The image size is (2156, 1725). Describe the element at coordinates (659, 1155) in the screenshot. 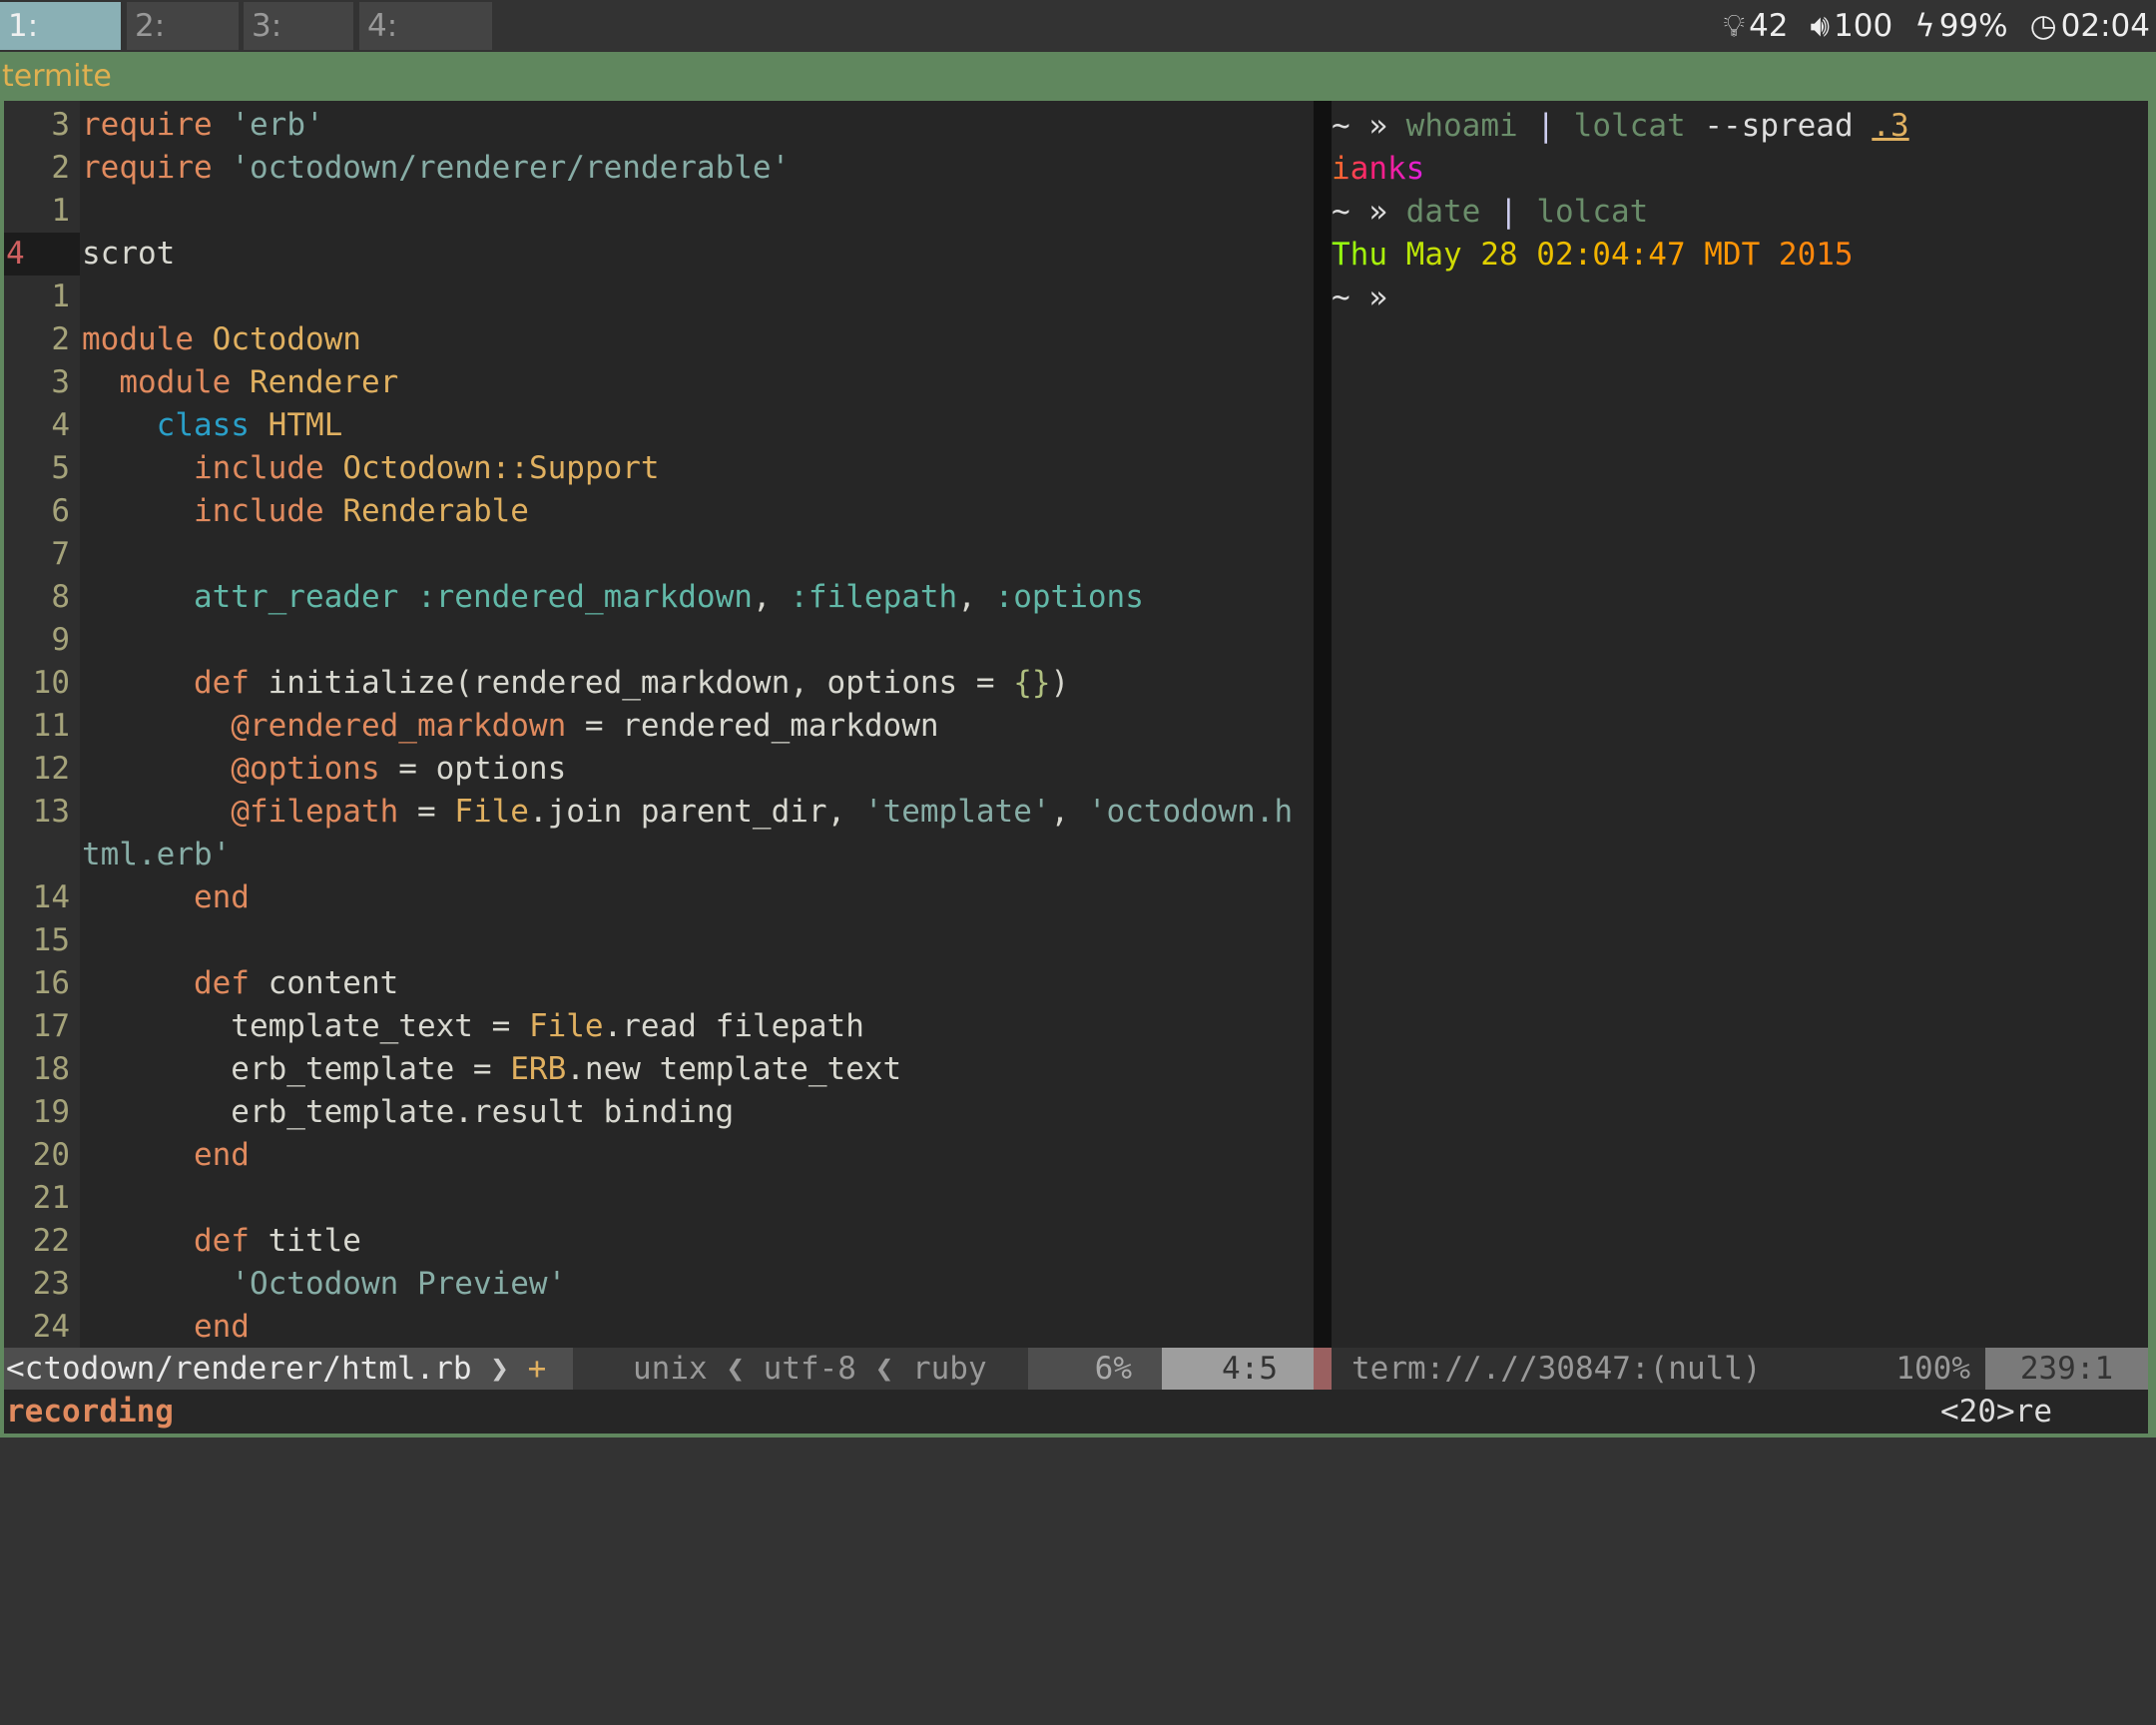

I see `code-line: 20 end` at that location.